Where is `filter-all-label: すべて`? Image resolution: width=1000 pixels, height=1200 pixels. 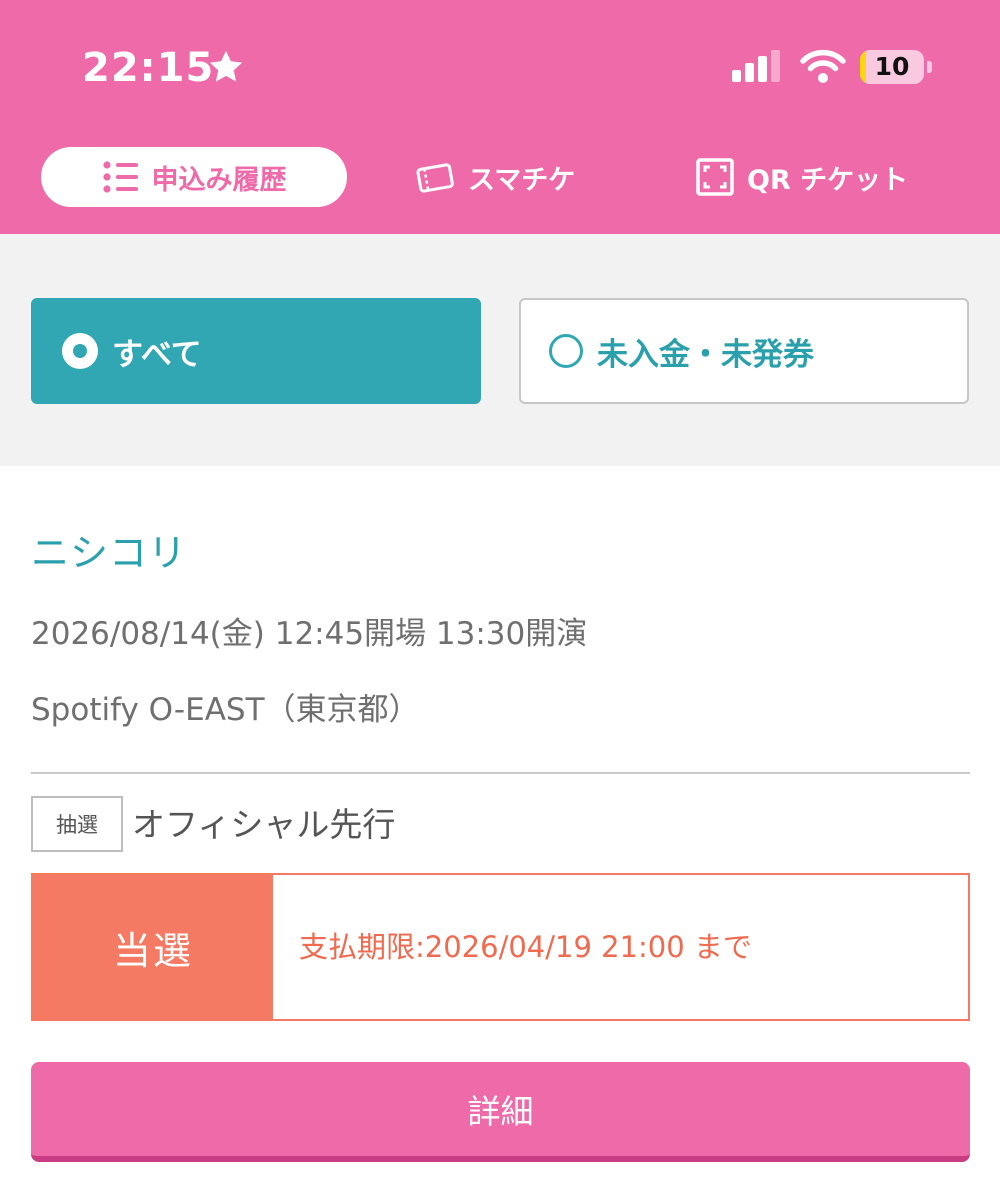 filter-all-label: すべて is located at coordinates (157, 354).